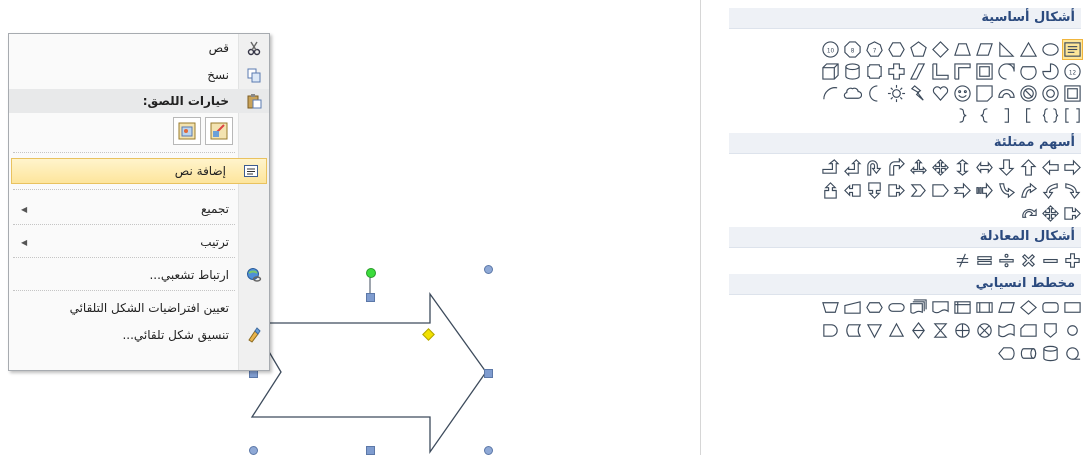  What do you see at coordinates (1028, 307) in the screenshot?
I see `flowchart-decision-icon` at bounding box center [1028, 307].